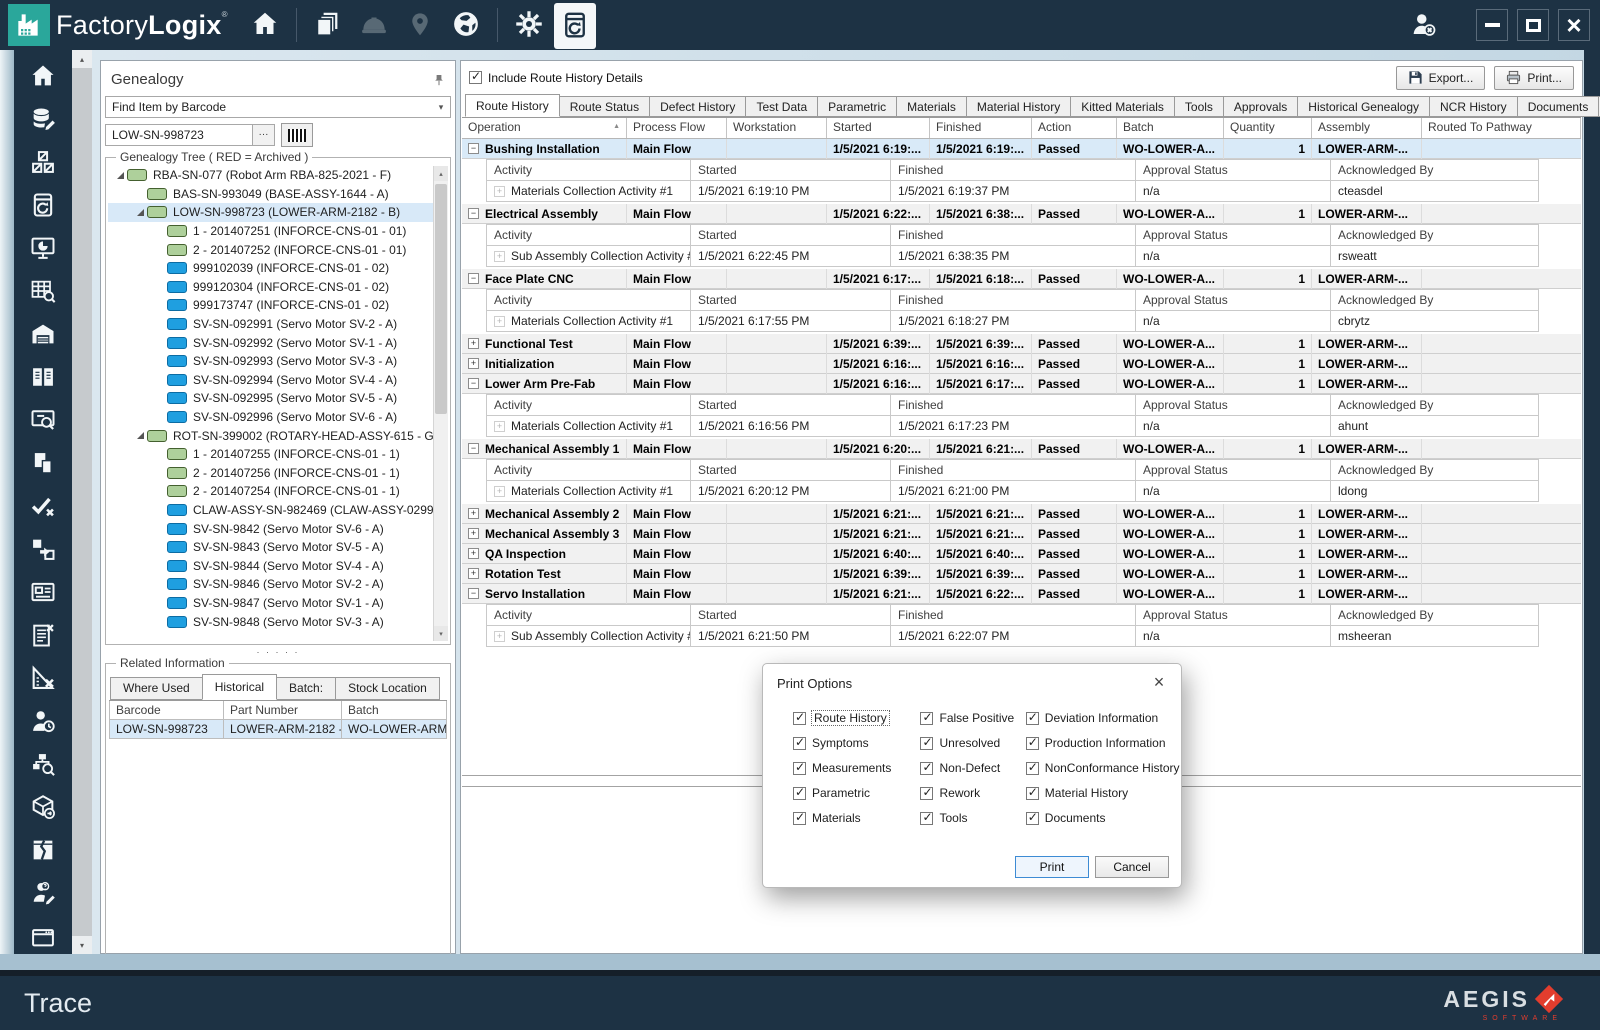 Image resolution: width=1600 pixels, height=1030 pixels. Describe the element at coordinates (1018, 106) in the screenshot. I see `tab-material-history: Material History` at that location.